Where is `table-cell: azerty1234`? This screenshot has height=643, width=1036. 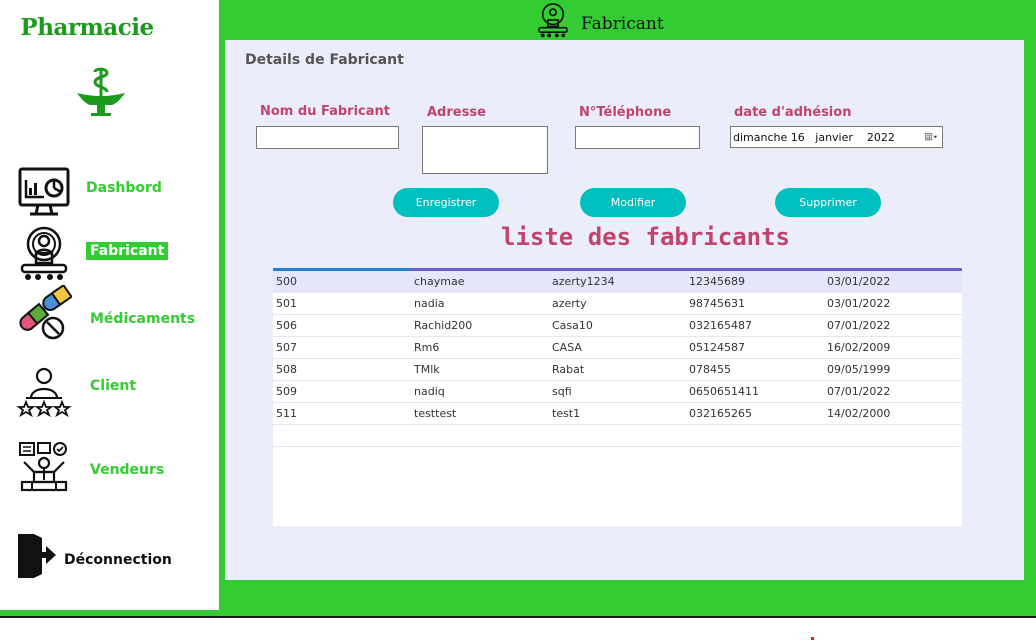 table-cell: azerty1234 is located at coordinates (583, 281).